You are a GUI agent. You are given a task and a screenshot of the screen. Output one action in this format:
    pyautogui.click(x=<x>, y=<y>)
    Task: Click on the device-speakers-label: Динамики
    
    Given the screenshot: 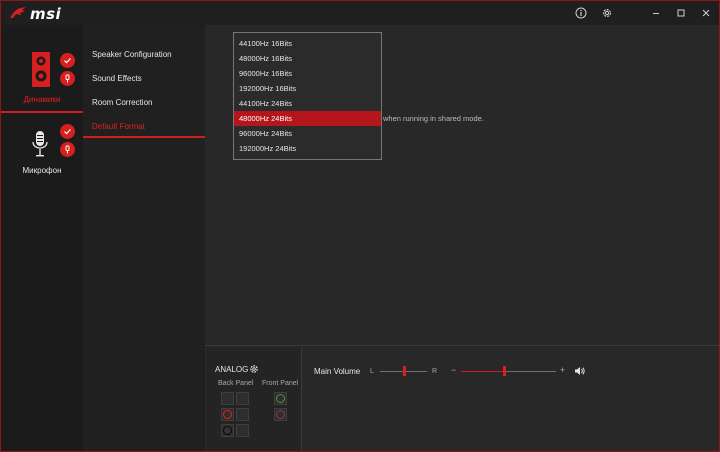 What is the action you would take?
    pyautogui.click(x=42, y=99)
    